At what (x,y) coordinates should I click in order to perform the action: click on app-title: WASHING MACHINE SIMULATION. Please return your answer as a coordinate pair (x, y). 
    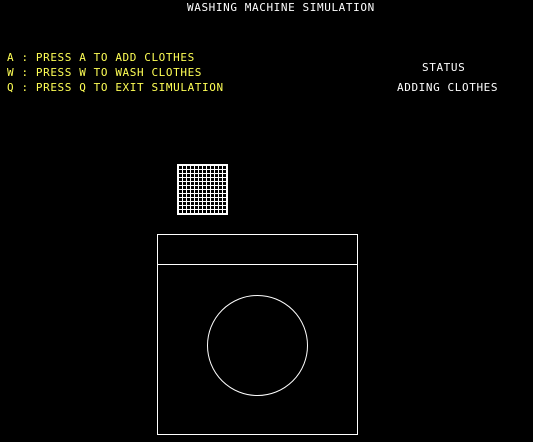
    Looking at the image, I should click on (281, 7).